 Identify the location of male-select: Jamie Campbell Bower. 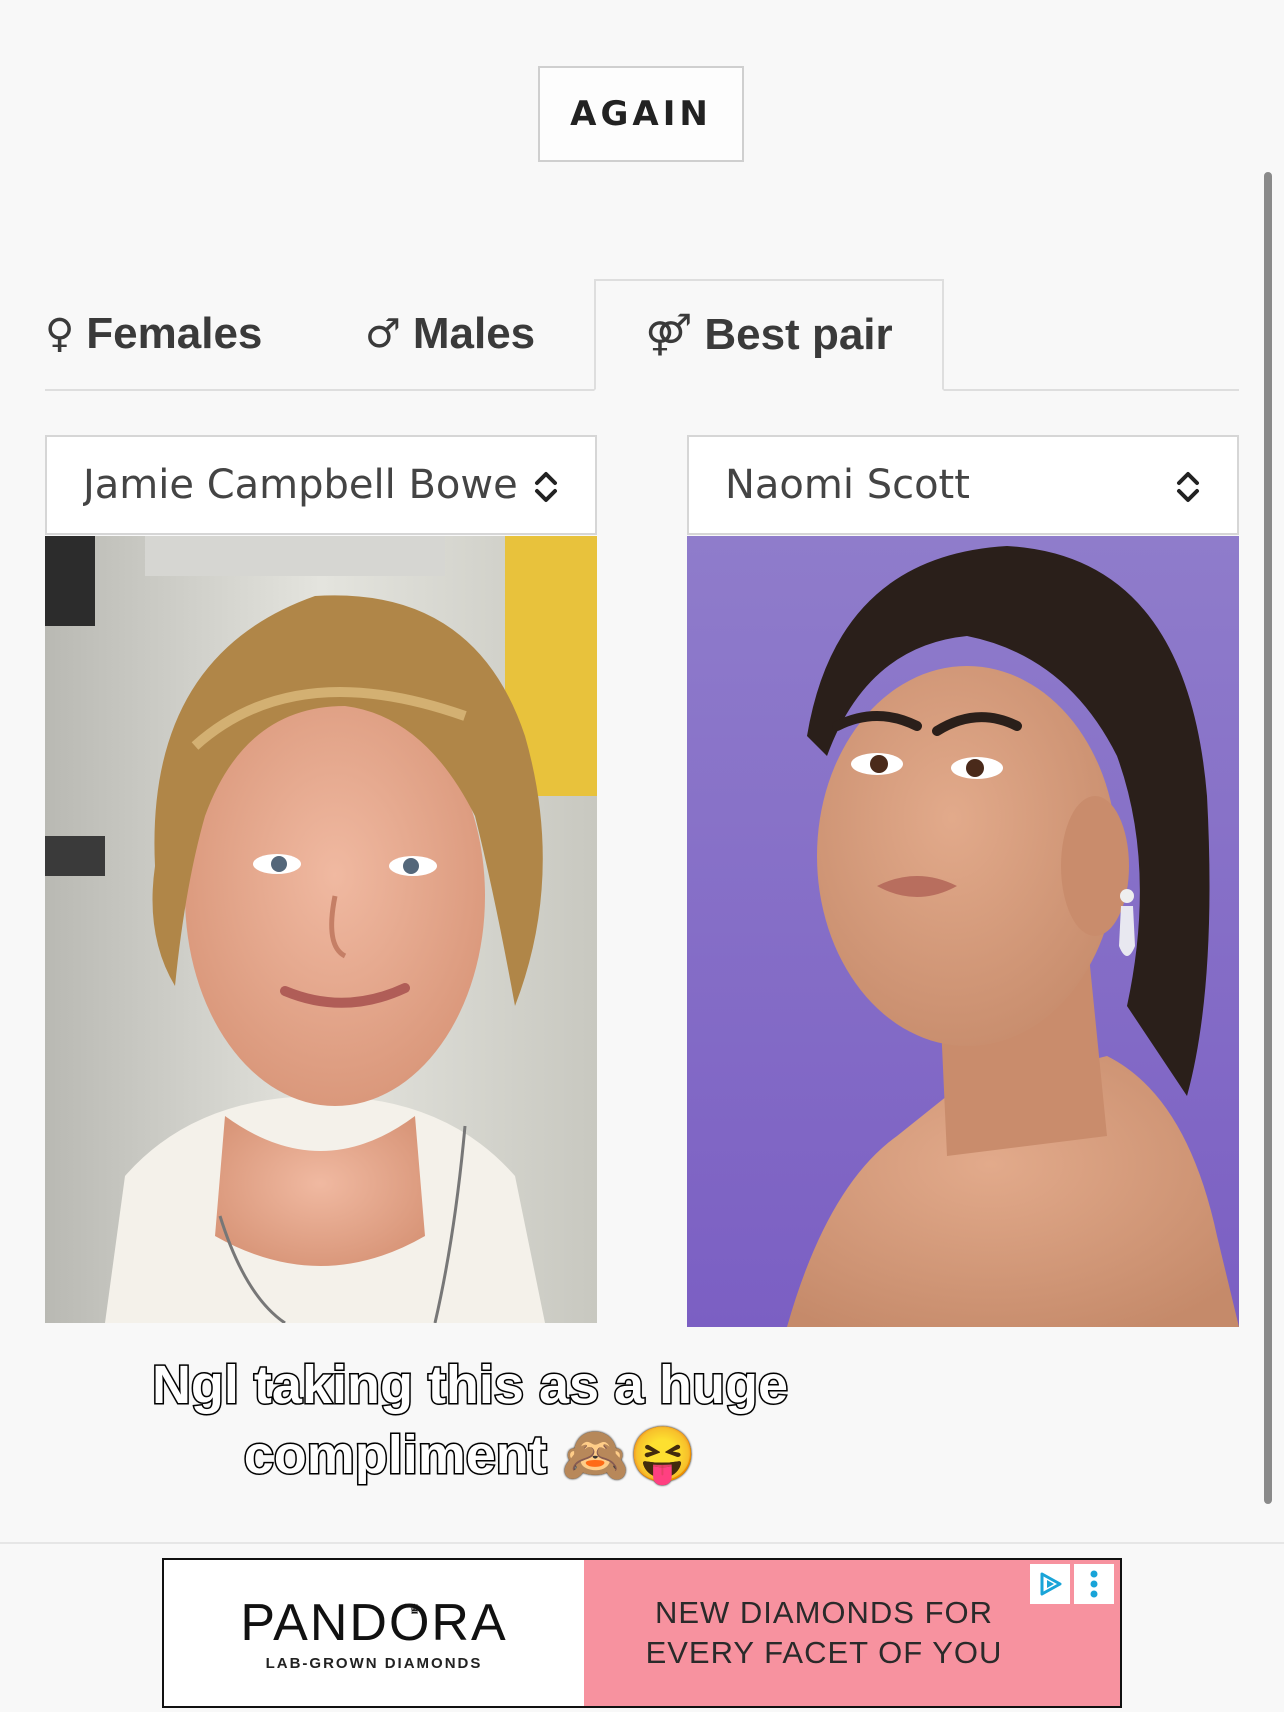
(321, 485).